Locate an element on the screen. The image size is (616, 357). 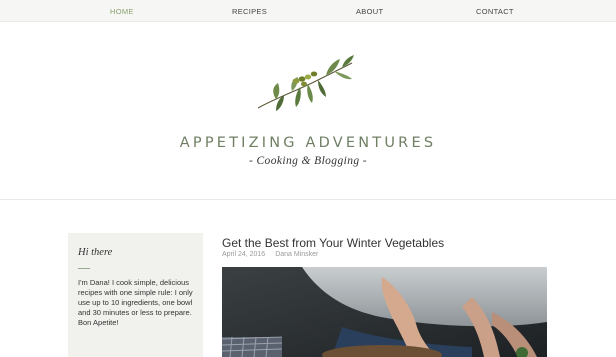
nav-item-recipes: RECIPES is located at coordinates (249, 11).